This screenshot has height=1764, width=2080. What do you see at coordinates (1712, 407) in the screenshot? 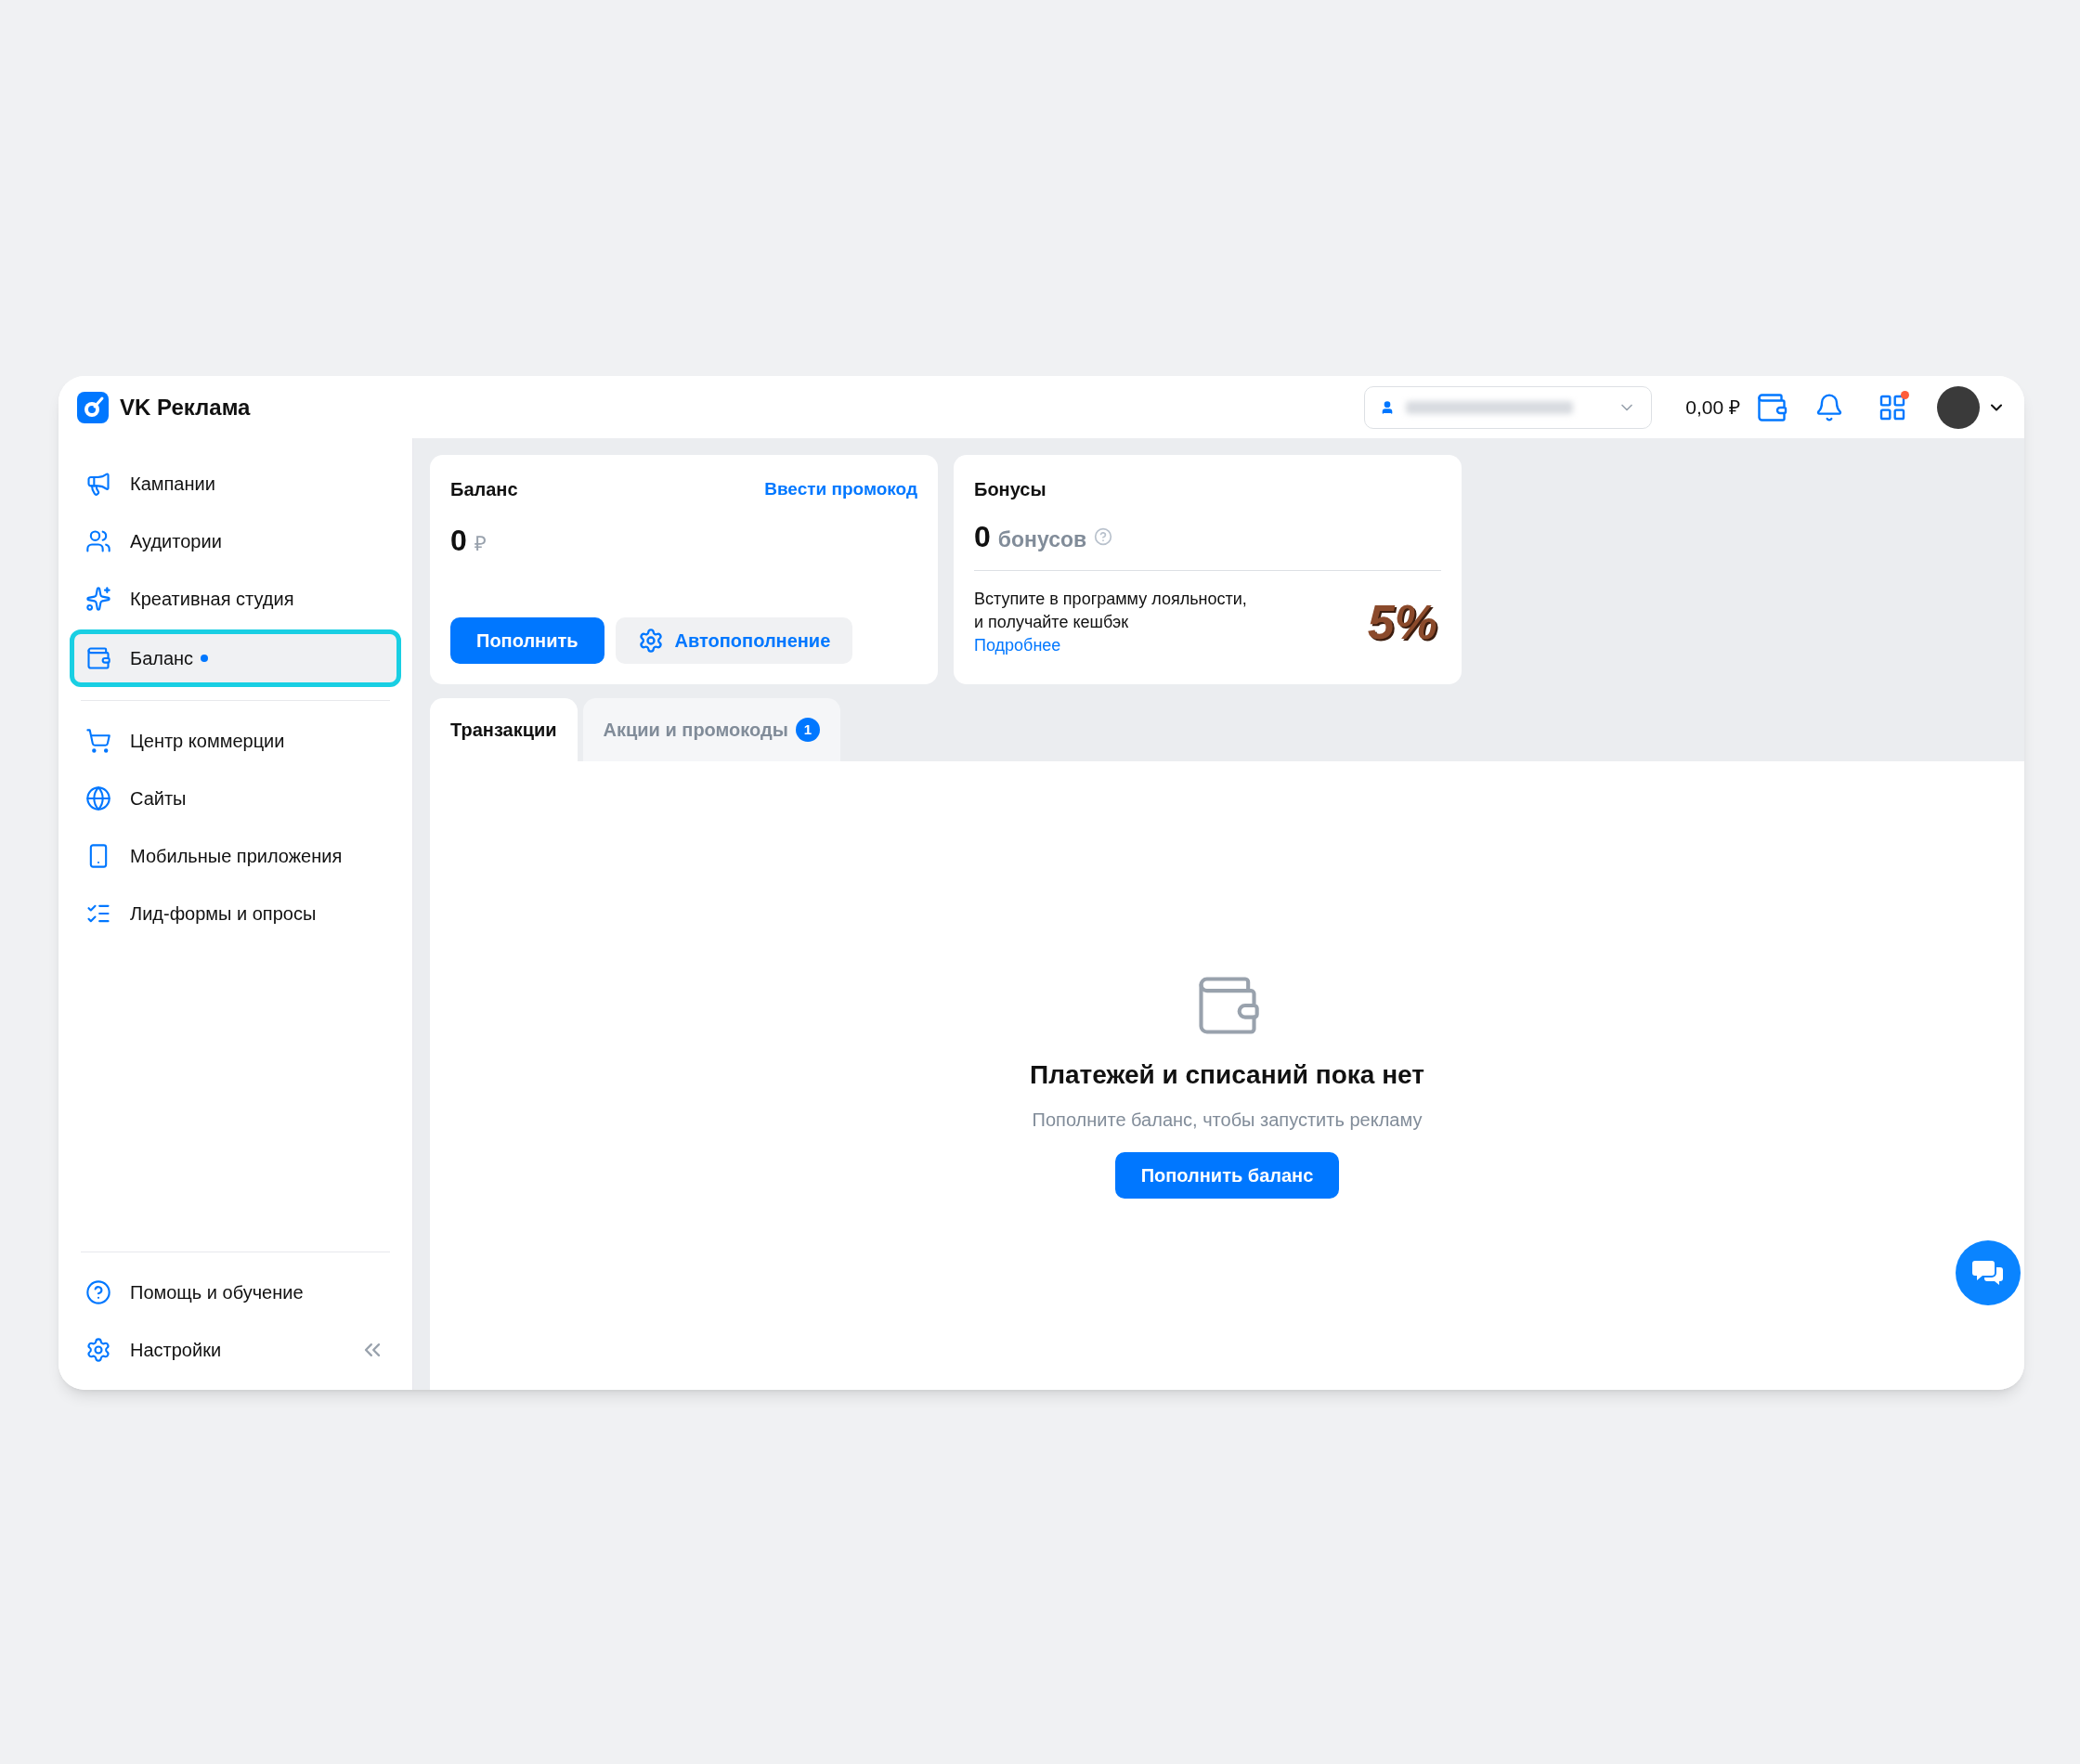
I see `header-balance: 0,00 ₽` at bounding box center [1712, 407].